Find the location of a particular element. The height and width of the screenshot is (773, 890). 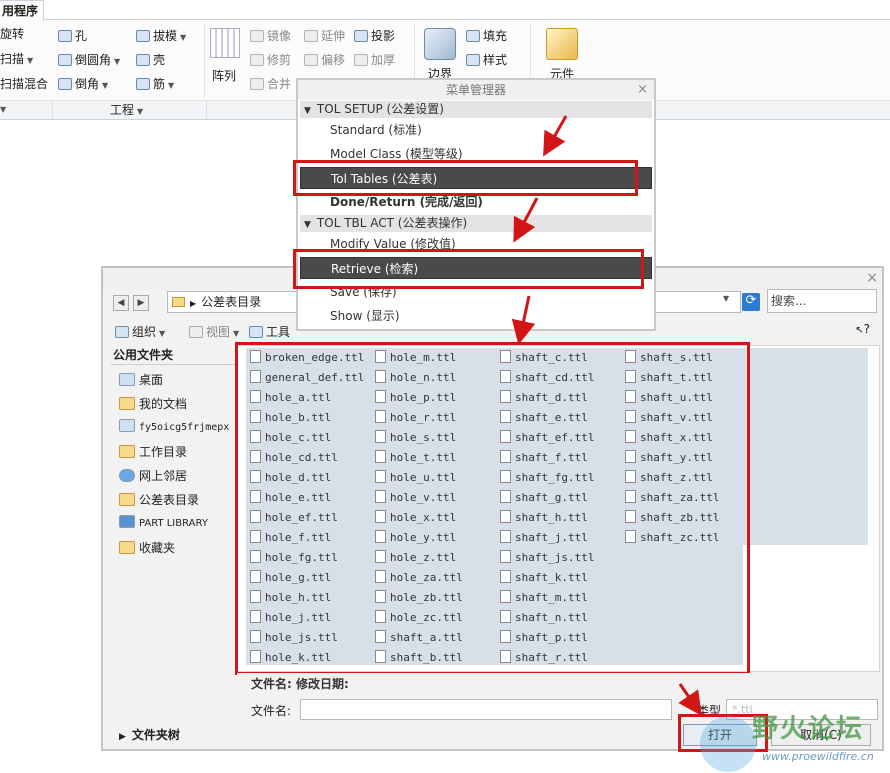

watermark: 野火论坛 www.proewildfire.cn is located at coordinates (795, 736).